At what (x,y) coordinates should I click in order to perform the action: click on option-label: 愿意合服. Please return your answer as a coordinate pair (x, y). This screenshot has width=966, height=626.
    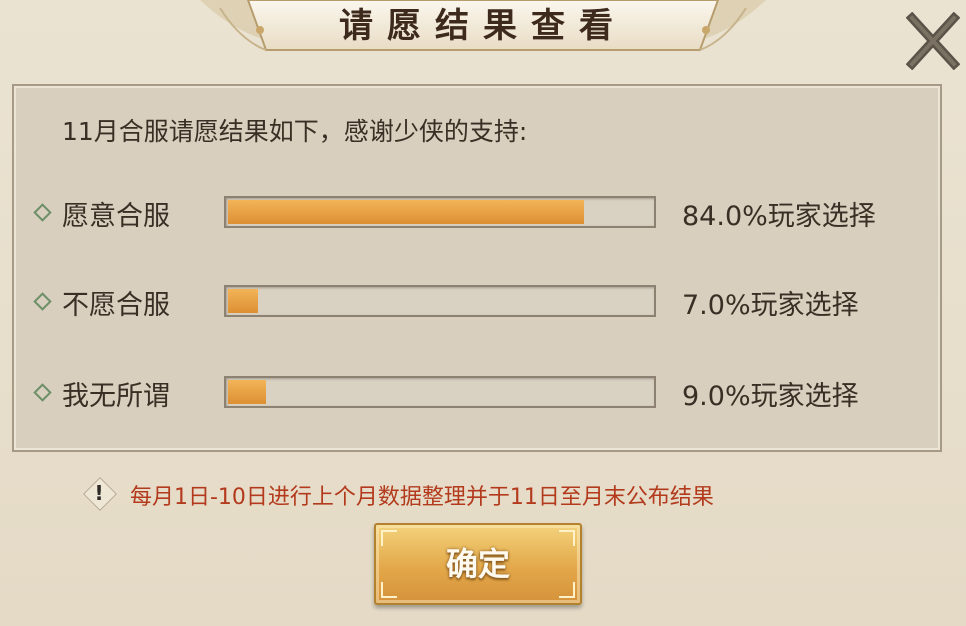
    Looking at the image, I should click on (116, 216).